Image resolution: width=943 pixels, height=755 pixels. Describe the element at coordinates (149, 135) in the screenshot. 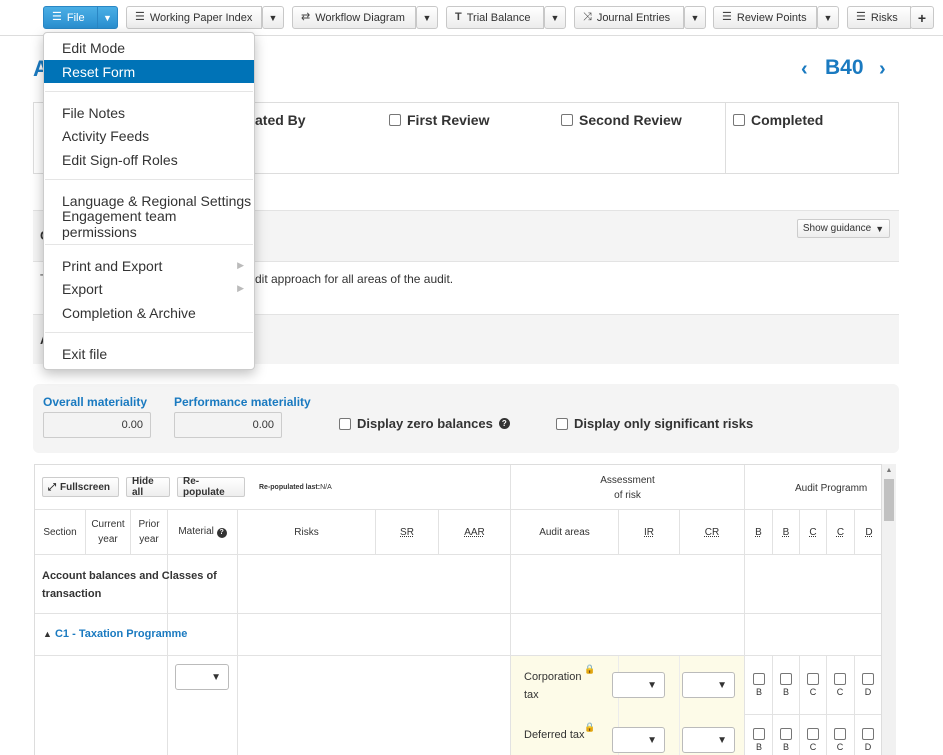

I see `menu-activity-feeds: Activity Feeds` at that location.